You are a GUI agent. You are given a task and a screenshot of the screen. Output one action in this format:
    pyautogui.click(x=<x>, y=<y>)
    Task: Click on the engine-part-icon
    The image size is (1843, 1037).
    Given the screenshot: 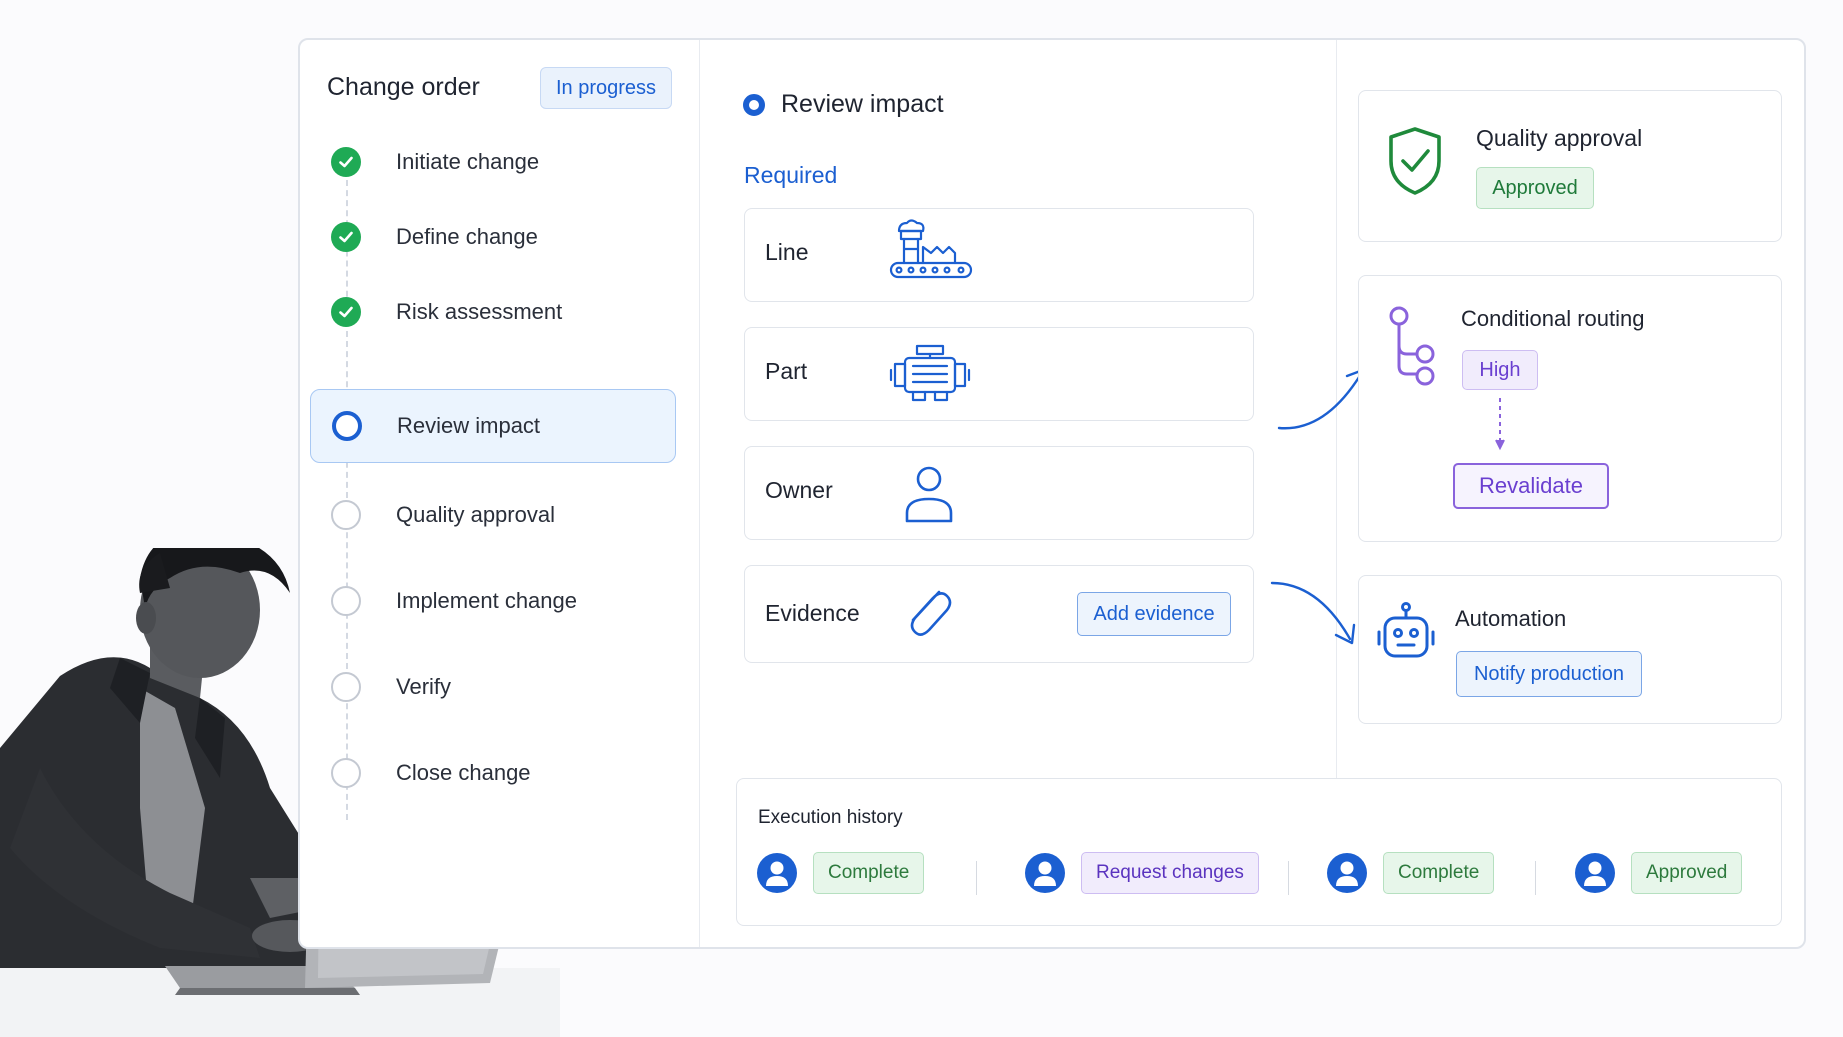 What is the action you would take?
    pyautogui.click(x=930, y=373)
    